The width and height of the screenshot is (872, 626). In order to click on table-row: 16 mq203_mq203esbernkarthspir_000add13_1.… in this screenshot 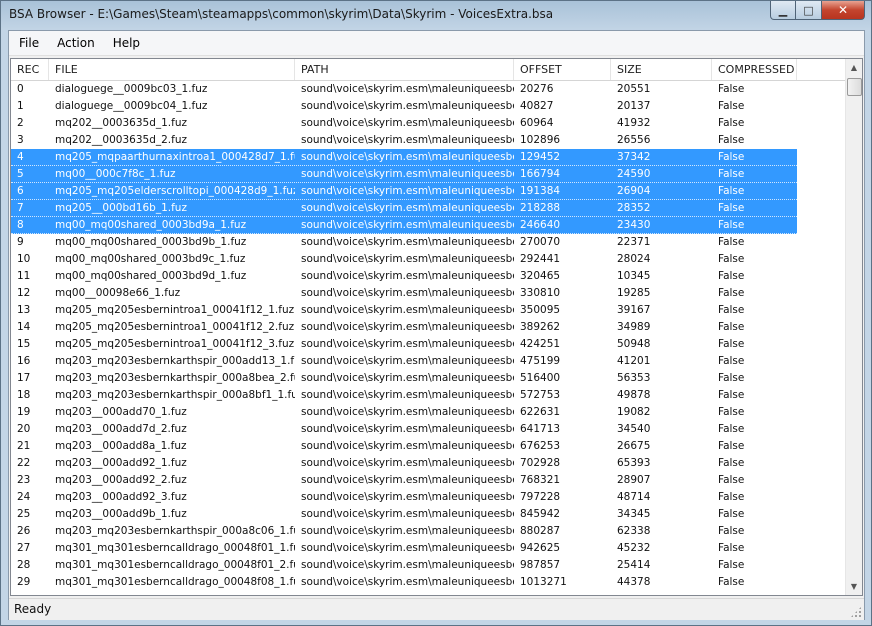, I will do `click(429, 361)`.